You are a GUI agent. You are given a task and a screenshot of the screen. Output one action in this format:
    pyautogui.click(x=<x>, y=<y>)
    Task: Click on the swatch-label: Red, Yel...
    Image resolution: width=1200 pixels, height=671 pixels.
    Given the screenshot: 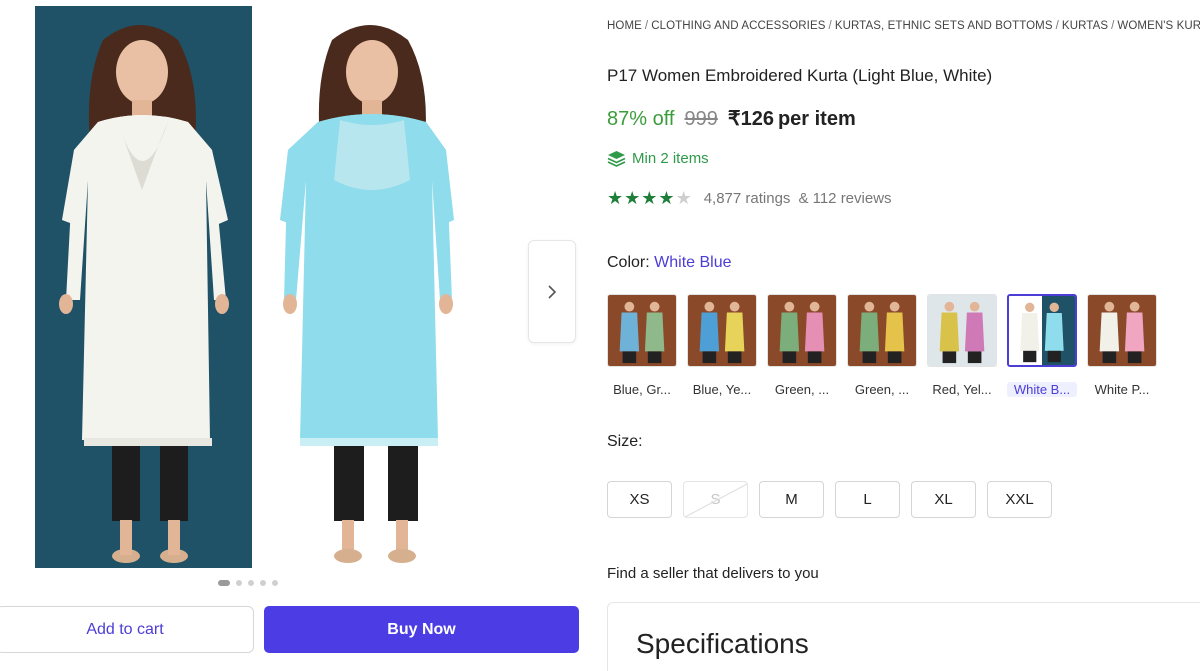 What is the action you would take?
    pyautogui.click(x=962, y=389)
    